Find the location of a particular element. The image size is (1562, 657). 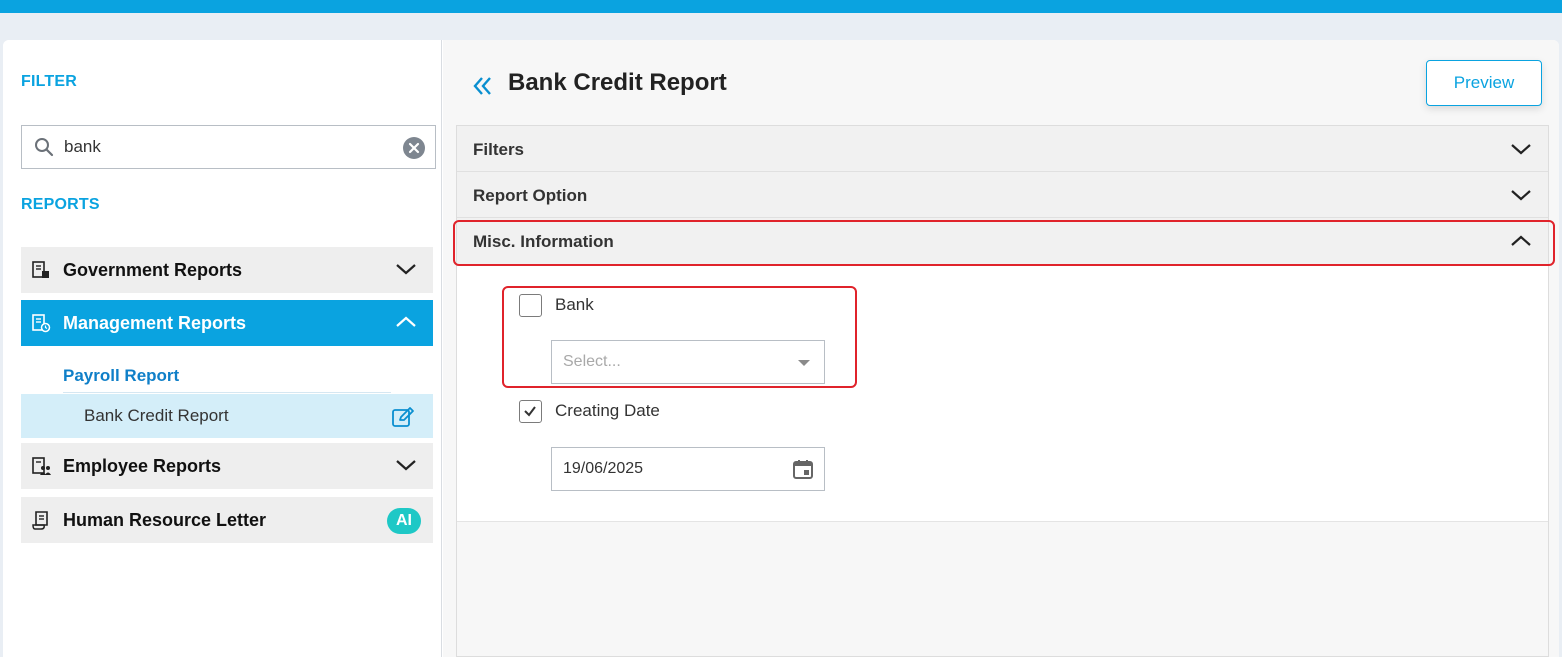

preview-button: Preview is located at coordinates (1484, 83).